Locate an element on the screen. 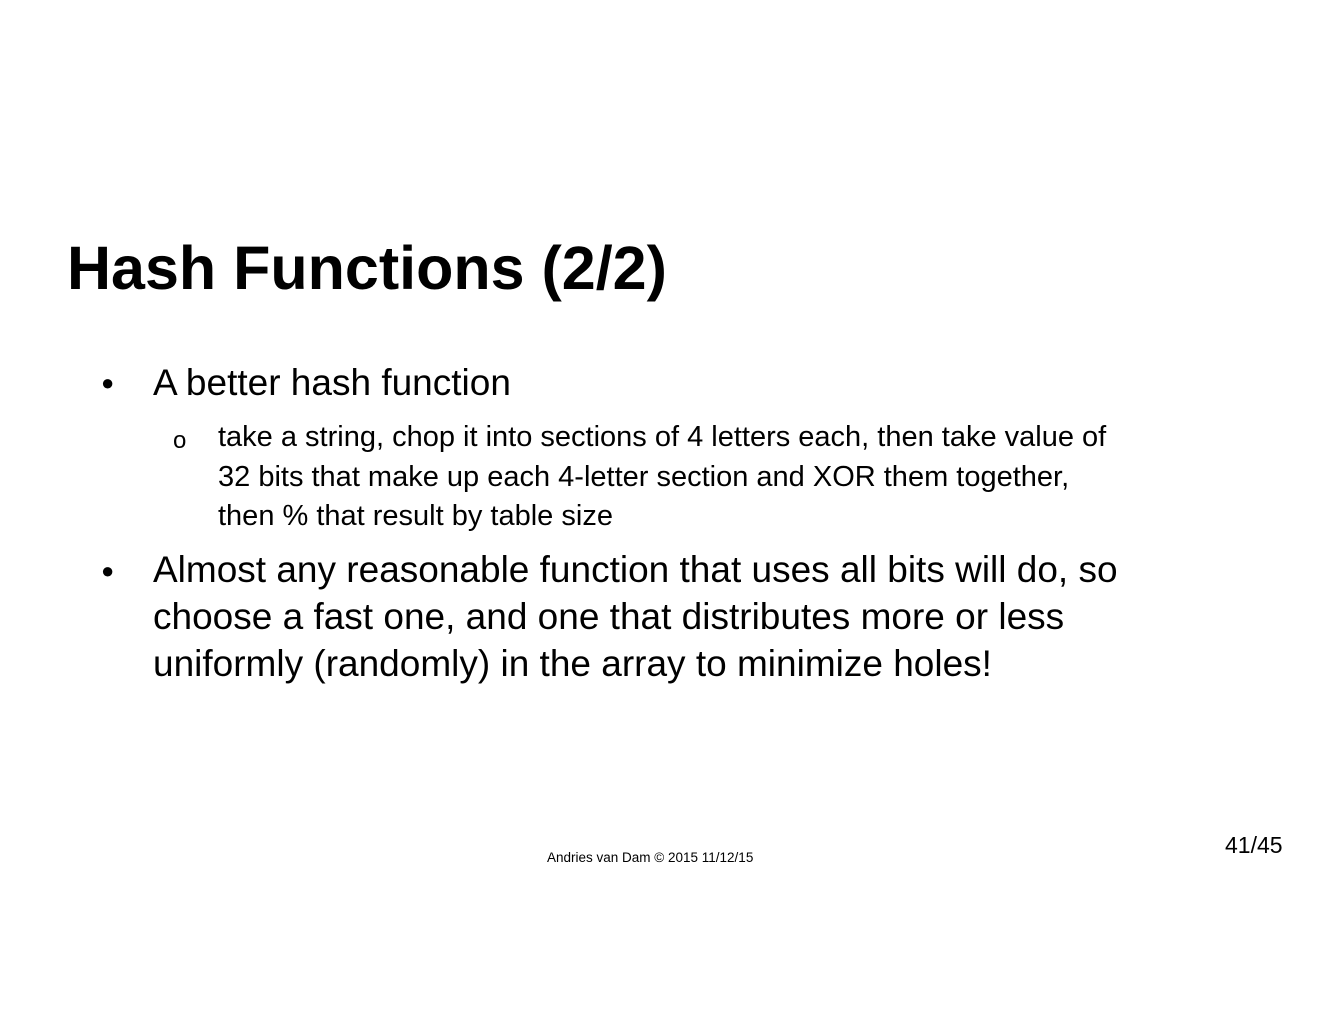 Image resolution: width=1320 pixels, height=1020 pixels. bullet-line: A better hash function is located at coordinates (332, 382).